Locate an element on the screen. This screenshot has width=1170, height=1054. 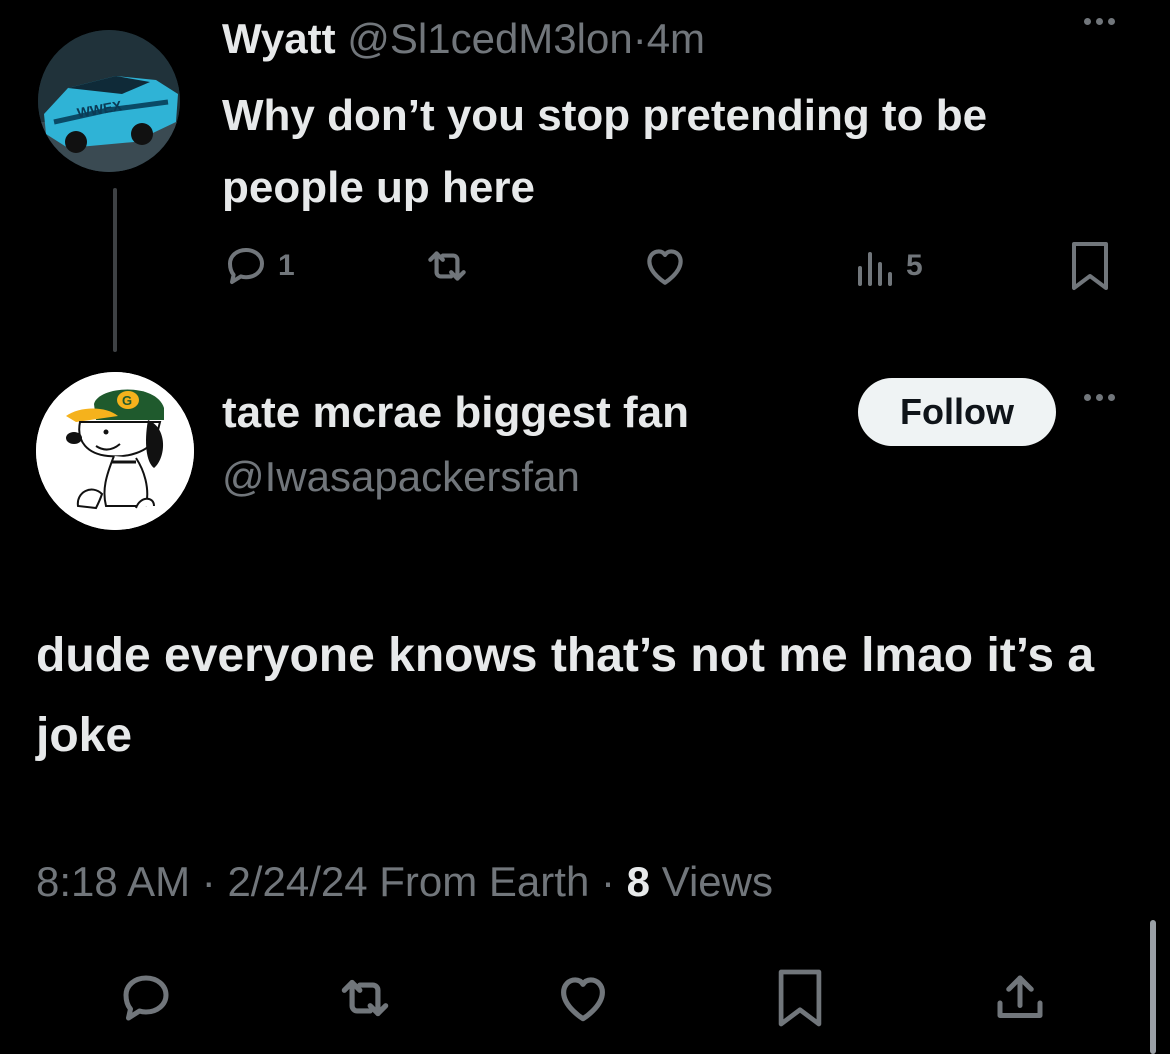
parent-tweet-header: Wyatt @Sl1cedM3lon·4m is located at coordinates (463, 39).